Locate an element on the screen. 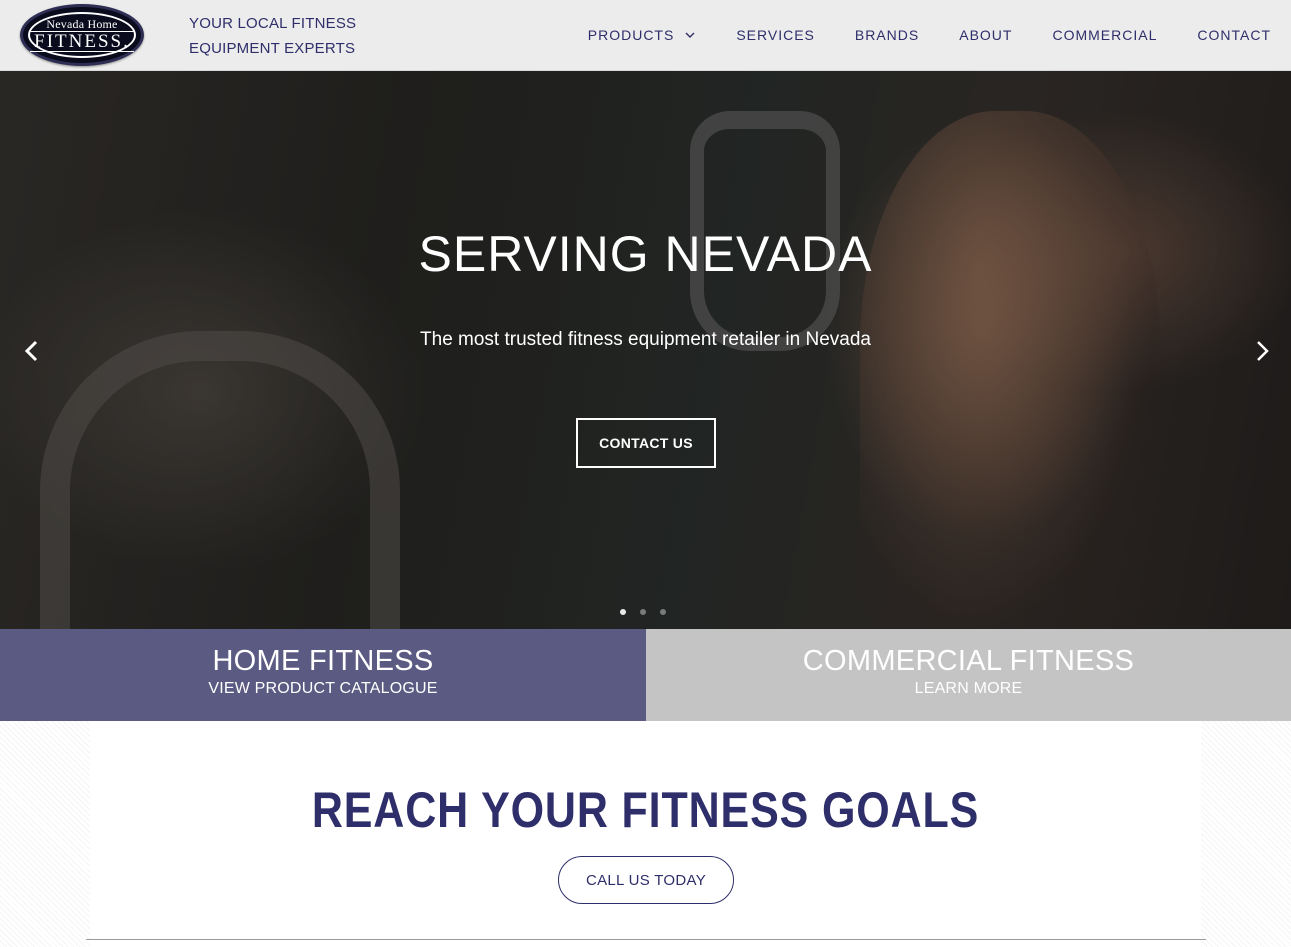 The image size is (1291, 947). view-product-catalogue-link: VIEW PRODUCT CATALOGUE is located at coordinates (322, 689).